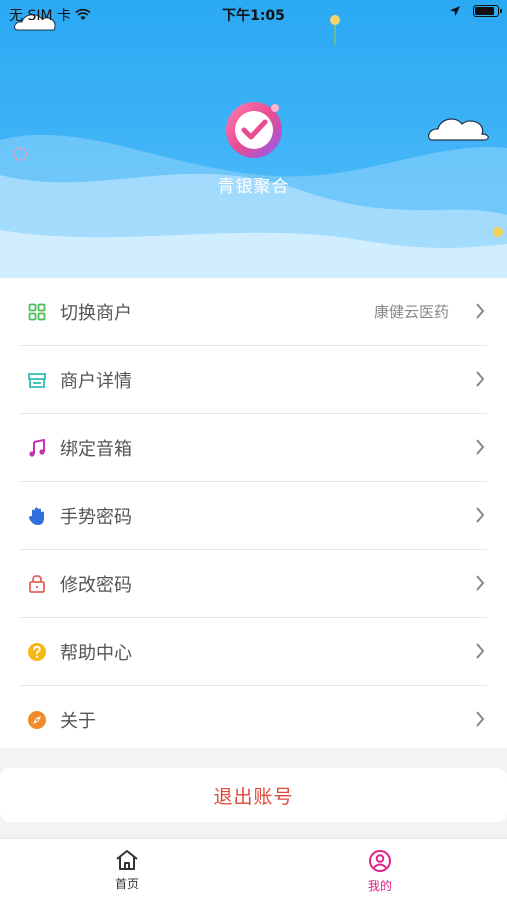  Describe the element at coordinates (411, 312) in the screenshot. I see `current-merchant-value: 康健云医药` at that location.